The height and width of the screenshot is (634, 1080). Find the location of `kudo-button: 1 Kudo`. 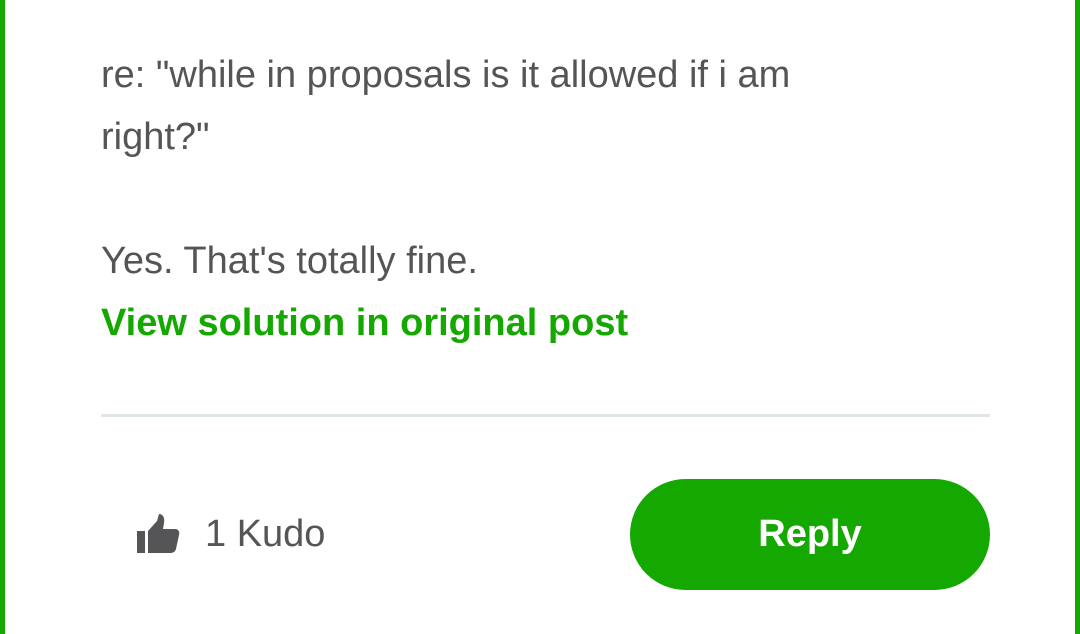

kudo-button: 1 Kudo is located at coordinates (230, 534).